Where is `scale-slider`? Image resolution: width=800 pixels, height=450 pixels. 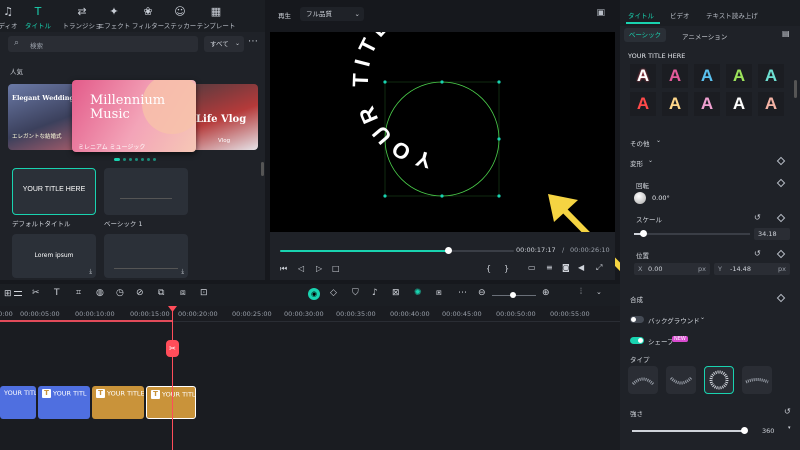
scale-slider is located at coordinates (692, 233).